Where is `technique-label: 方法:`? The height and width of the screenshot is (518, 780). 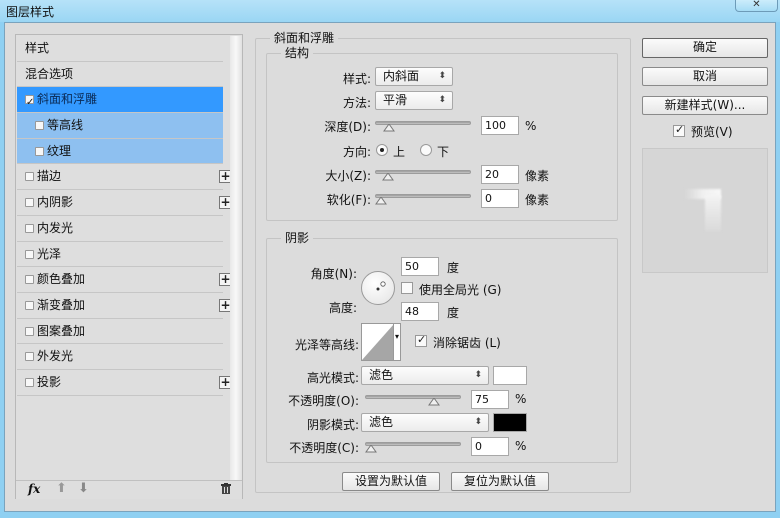
technique-label: 方法: is located at coordinates (356, 103).